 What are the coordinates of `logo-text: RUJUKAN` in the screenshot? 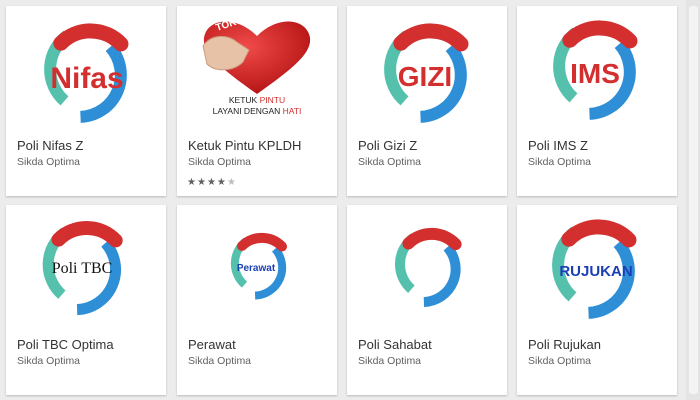 It's located at (595, 271).